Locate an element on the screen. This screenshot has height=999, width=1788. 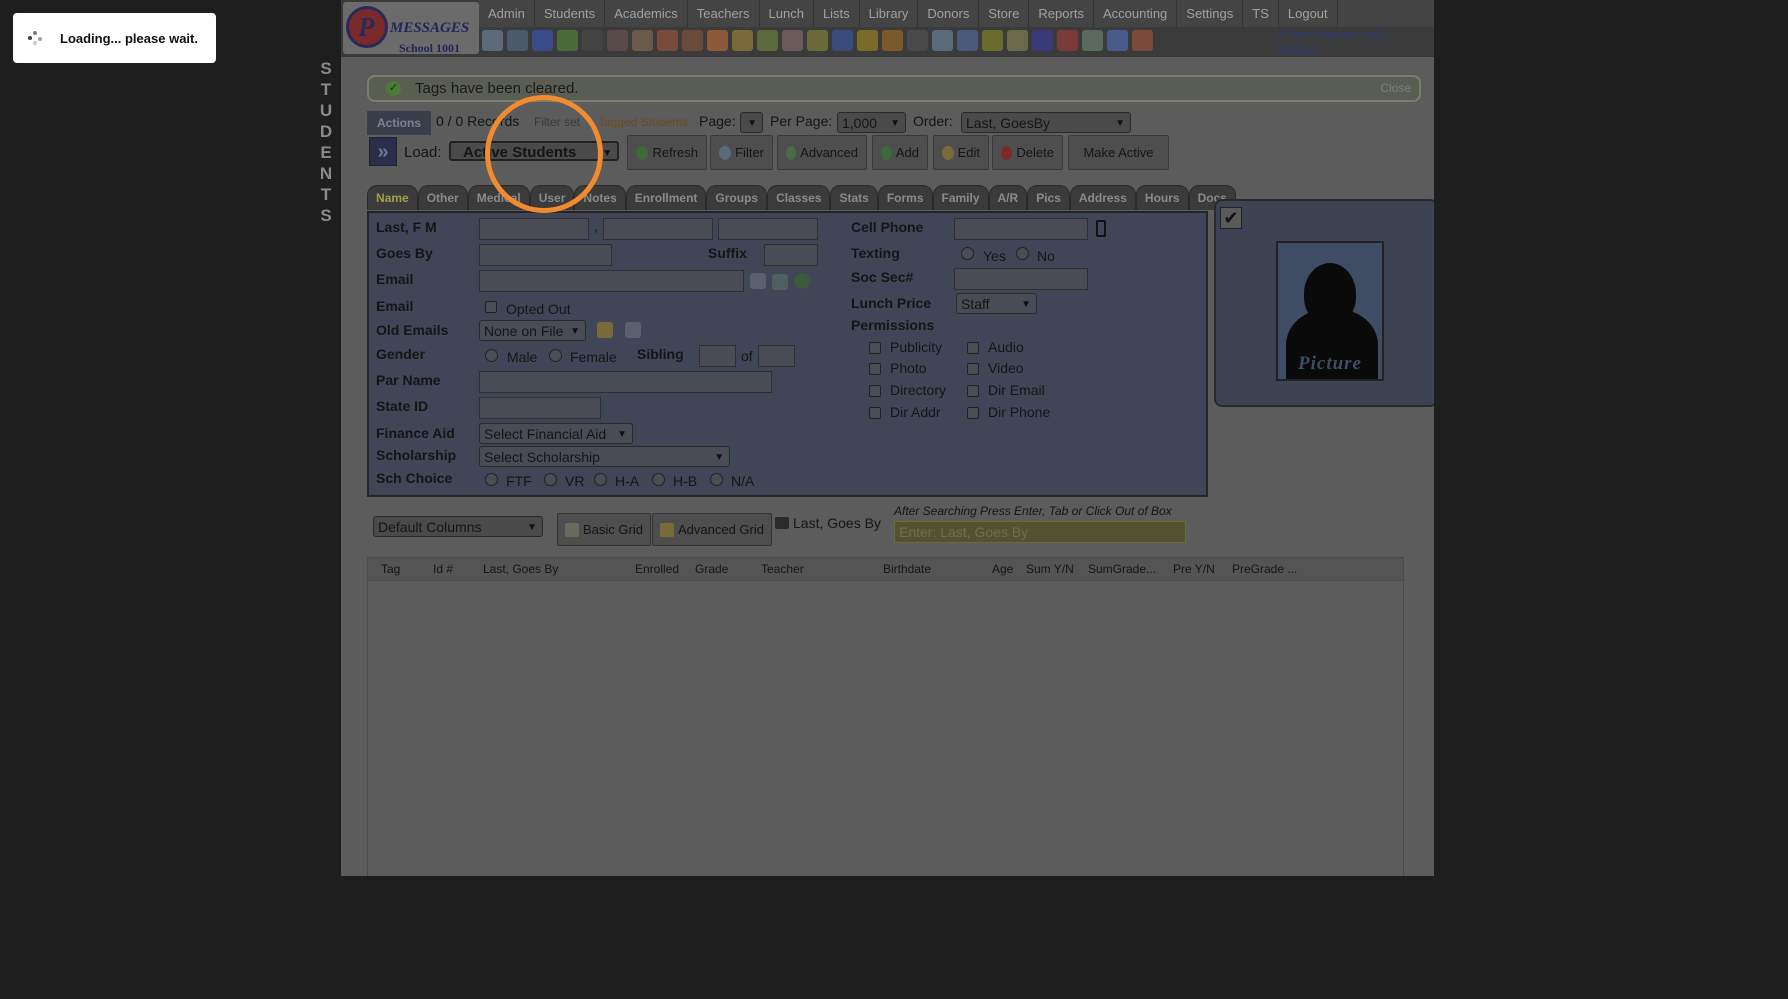
soc-sec-input is located at coordinates (1021, 279).